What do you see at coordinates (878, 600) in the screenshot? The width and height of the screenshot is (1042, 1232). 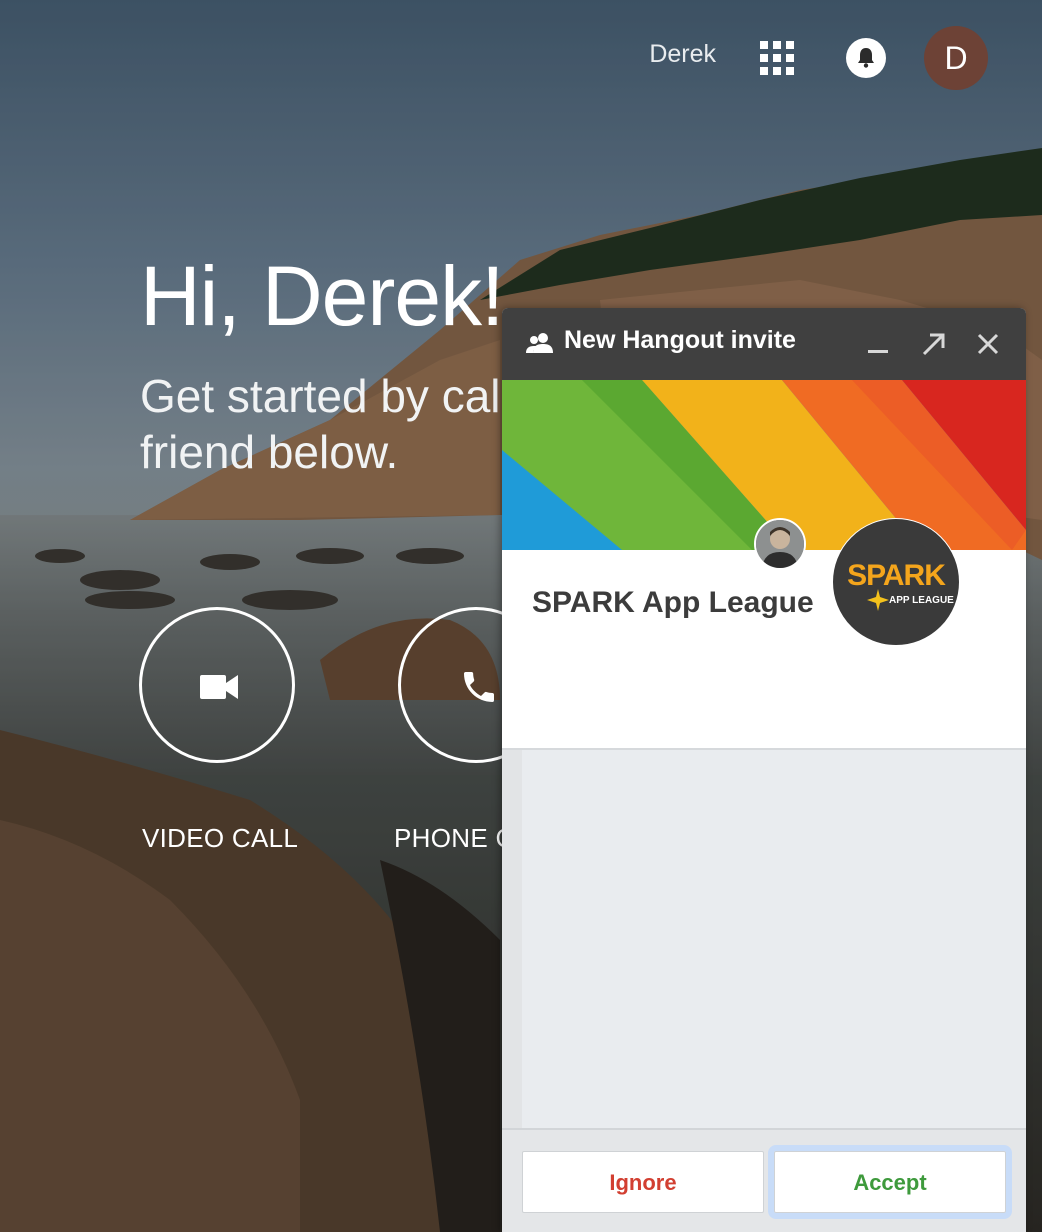 I see `spark-star-icon` at bounding box center [878, 600].